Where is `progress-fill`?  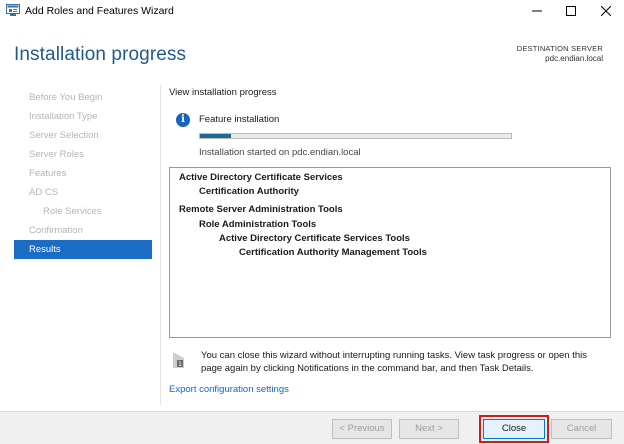 progress-fill is located at coordinates (216, 136).